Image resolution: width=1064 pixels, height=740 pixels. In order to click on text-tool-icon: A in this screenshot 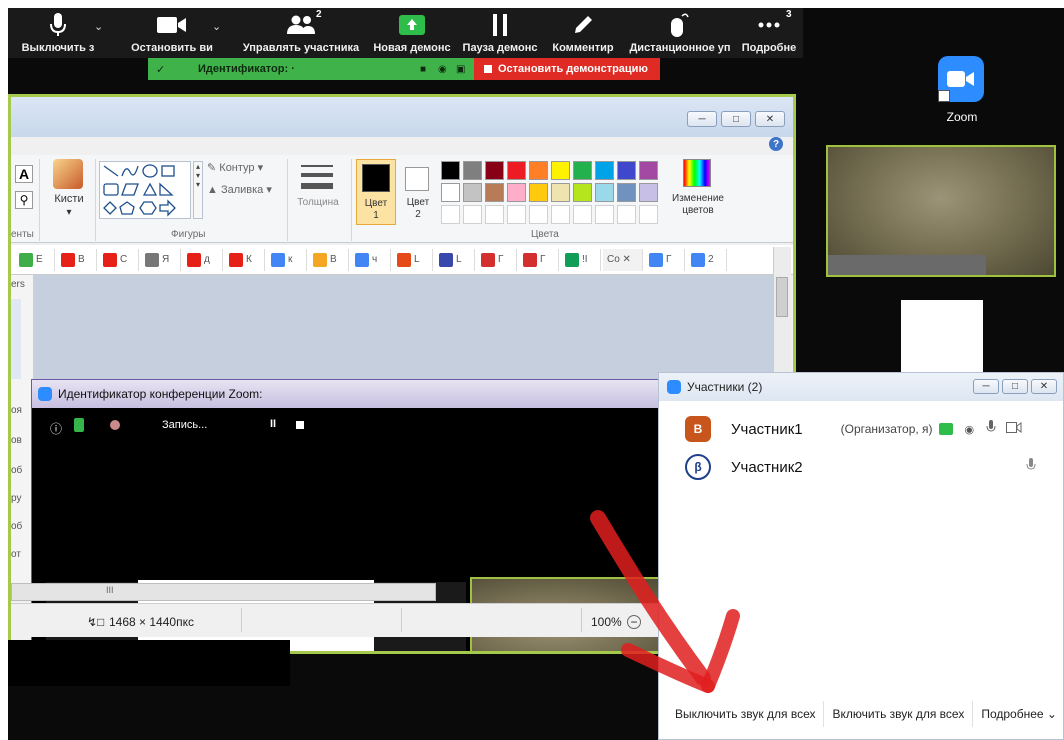, I will do `click(24, 174)`.